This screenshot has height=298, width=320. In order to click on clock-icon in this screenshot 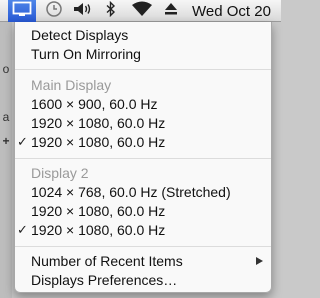, I will do `click(54, 11)`.